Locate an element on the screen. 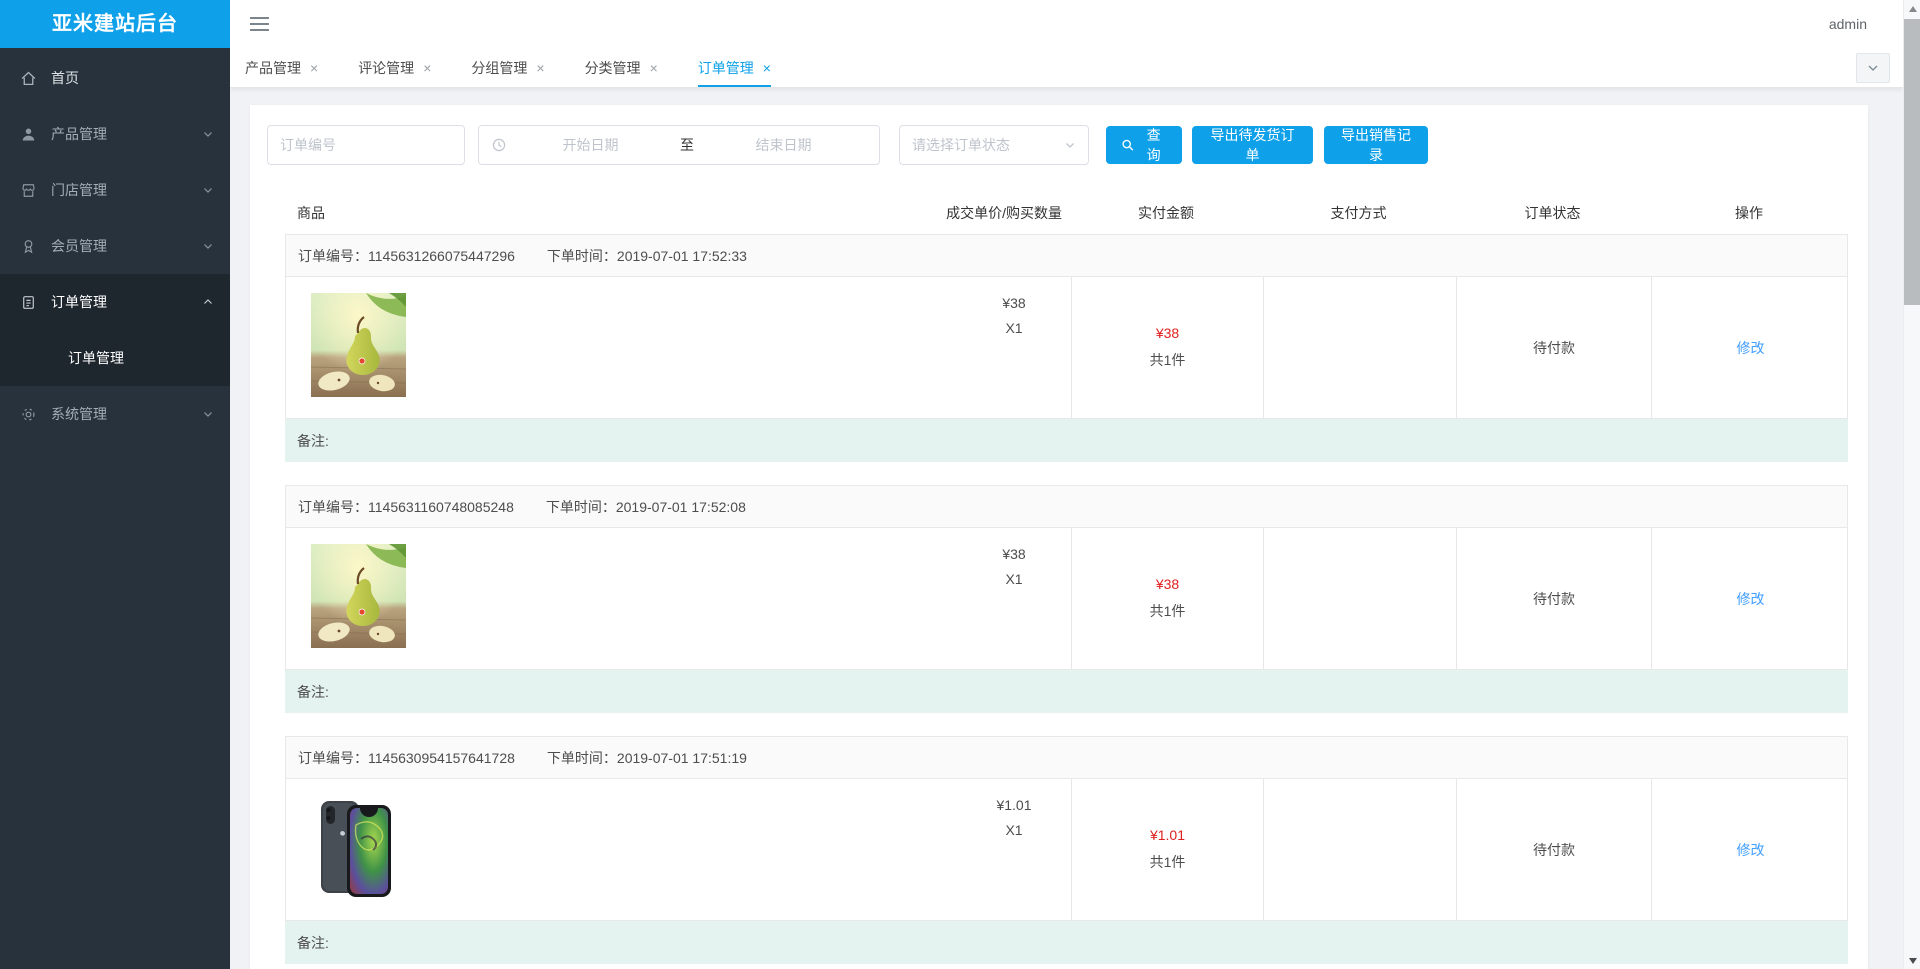 The height and width of the screenshot is (969, 1920). product-cell: ¥1.01 X1 is located at coordinates (678, 849).